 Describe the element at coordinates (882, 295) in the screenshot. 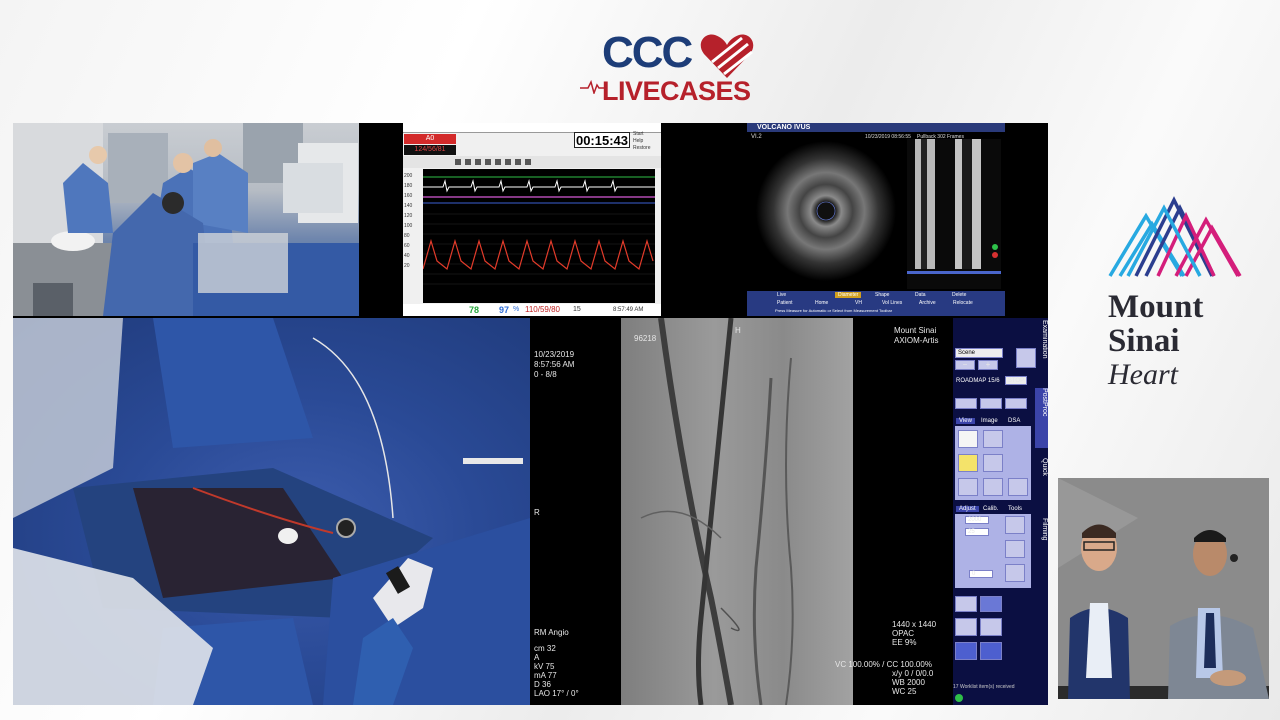

I see `ivus-shape-button: Shape` at that location.